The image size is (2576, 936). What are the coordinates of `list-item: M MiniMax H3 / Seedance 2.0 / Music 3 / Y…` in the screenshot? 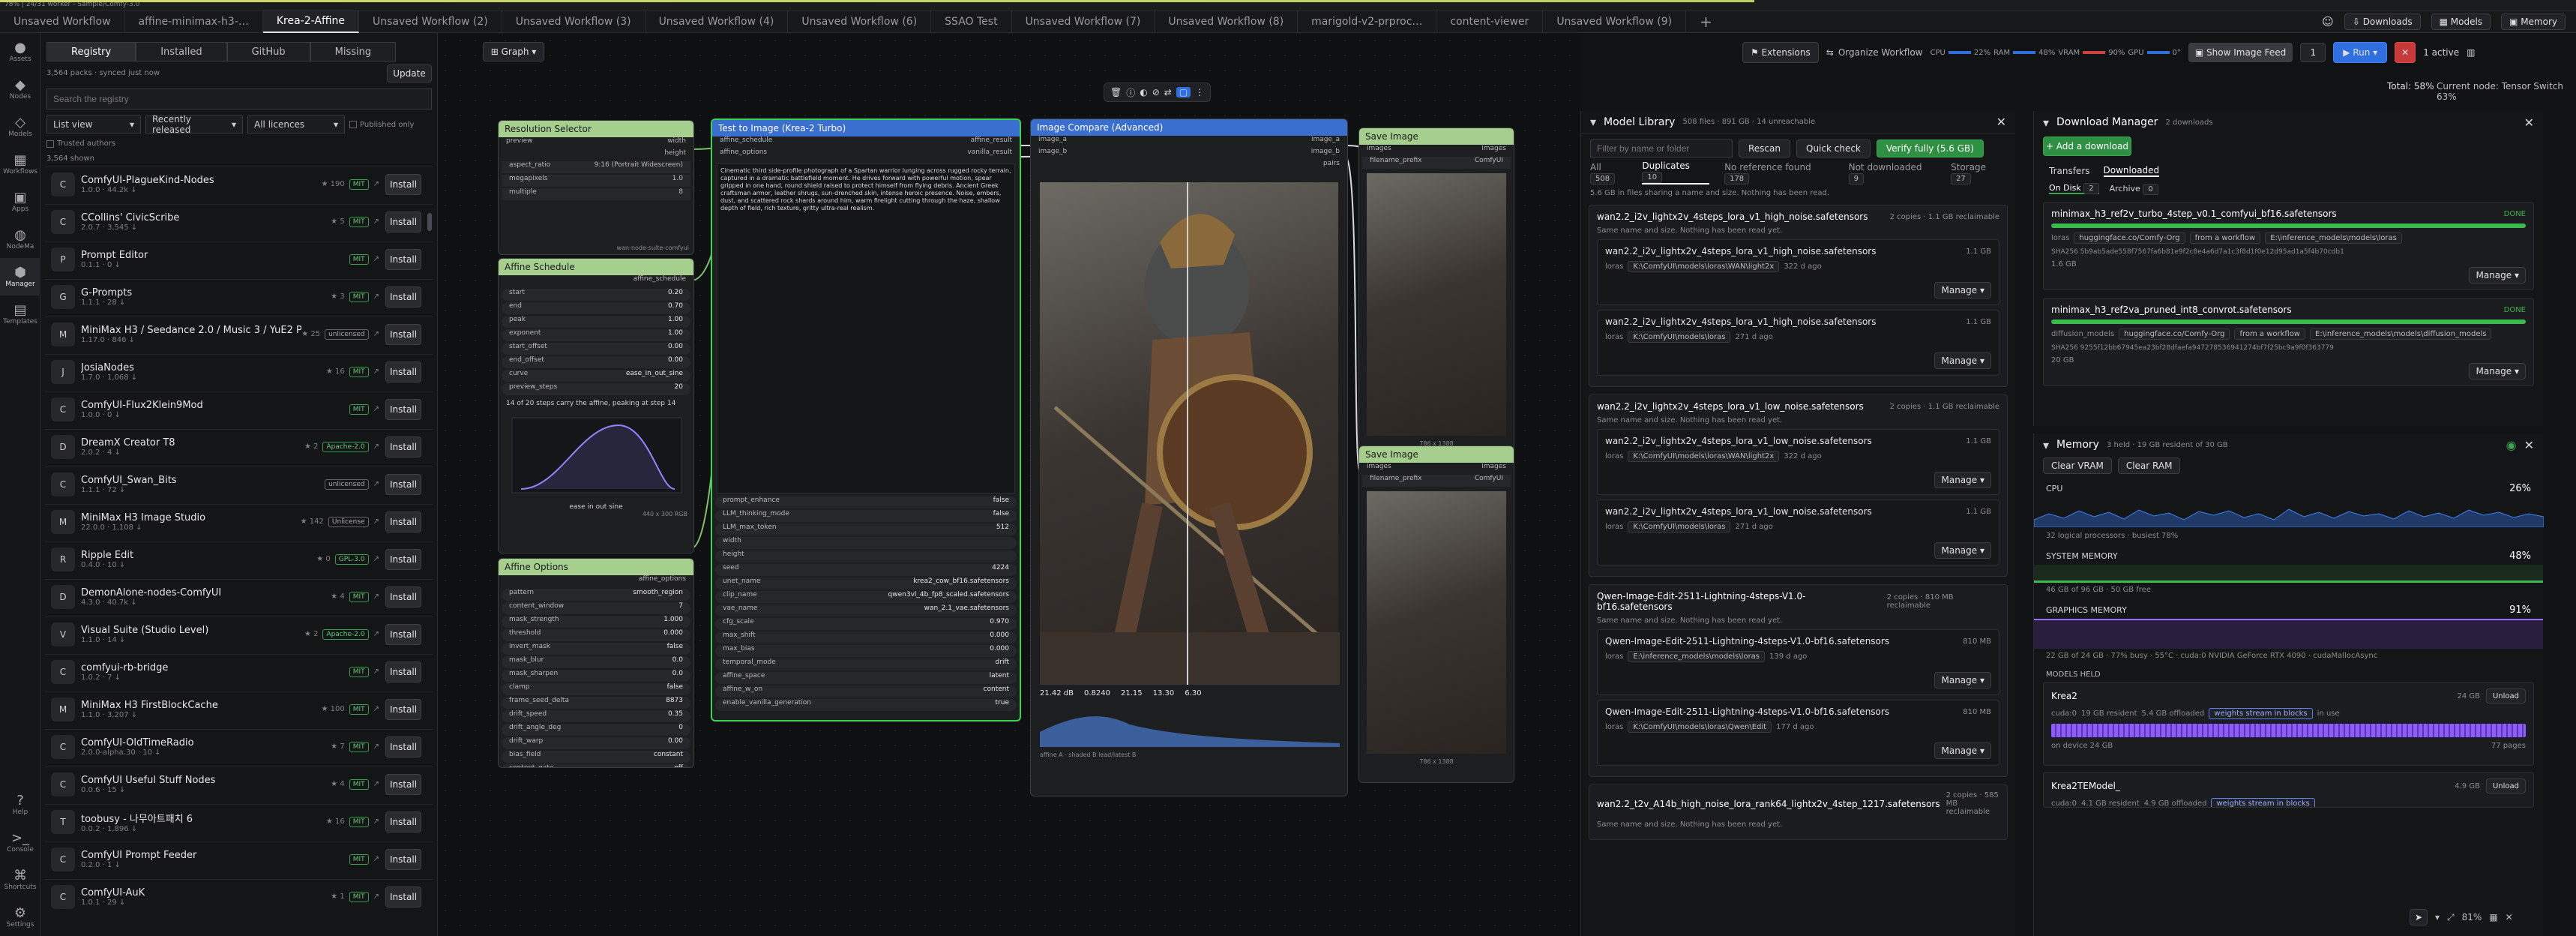 It's located at (239, 333).